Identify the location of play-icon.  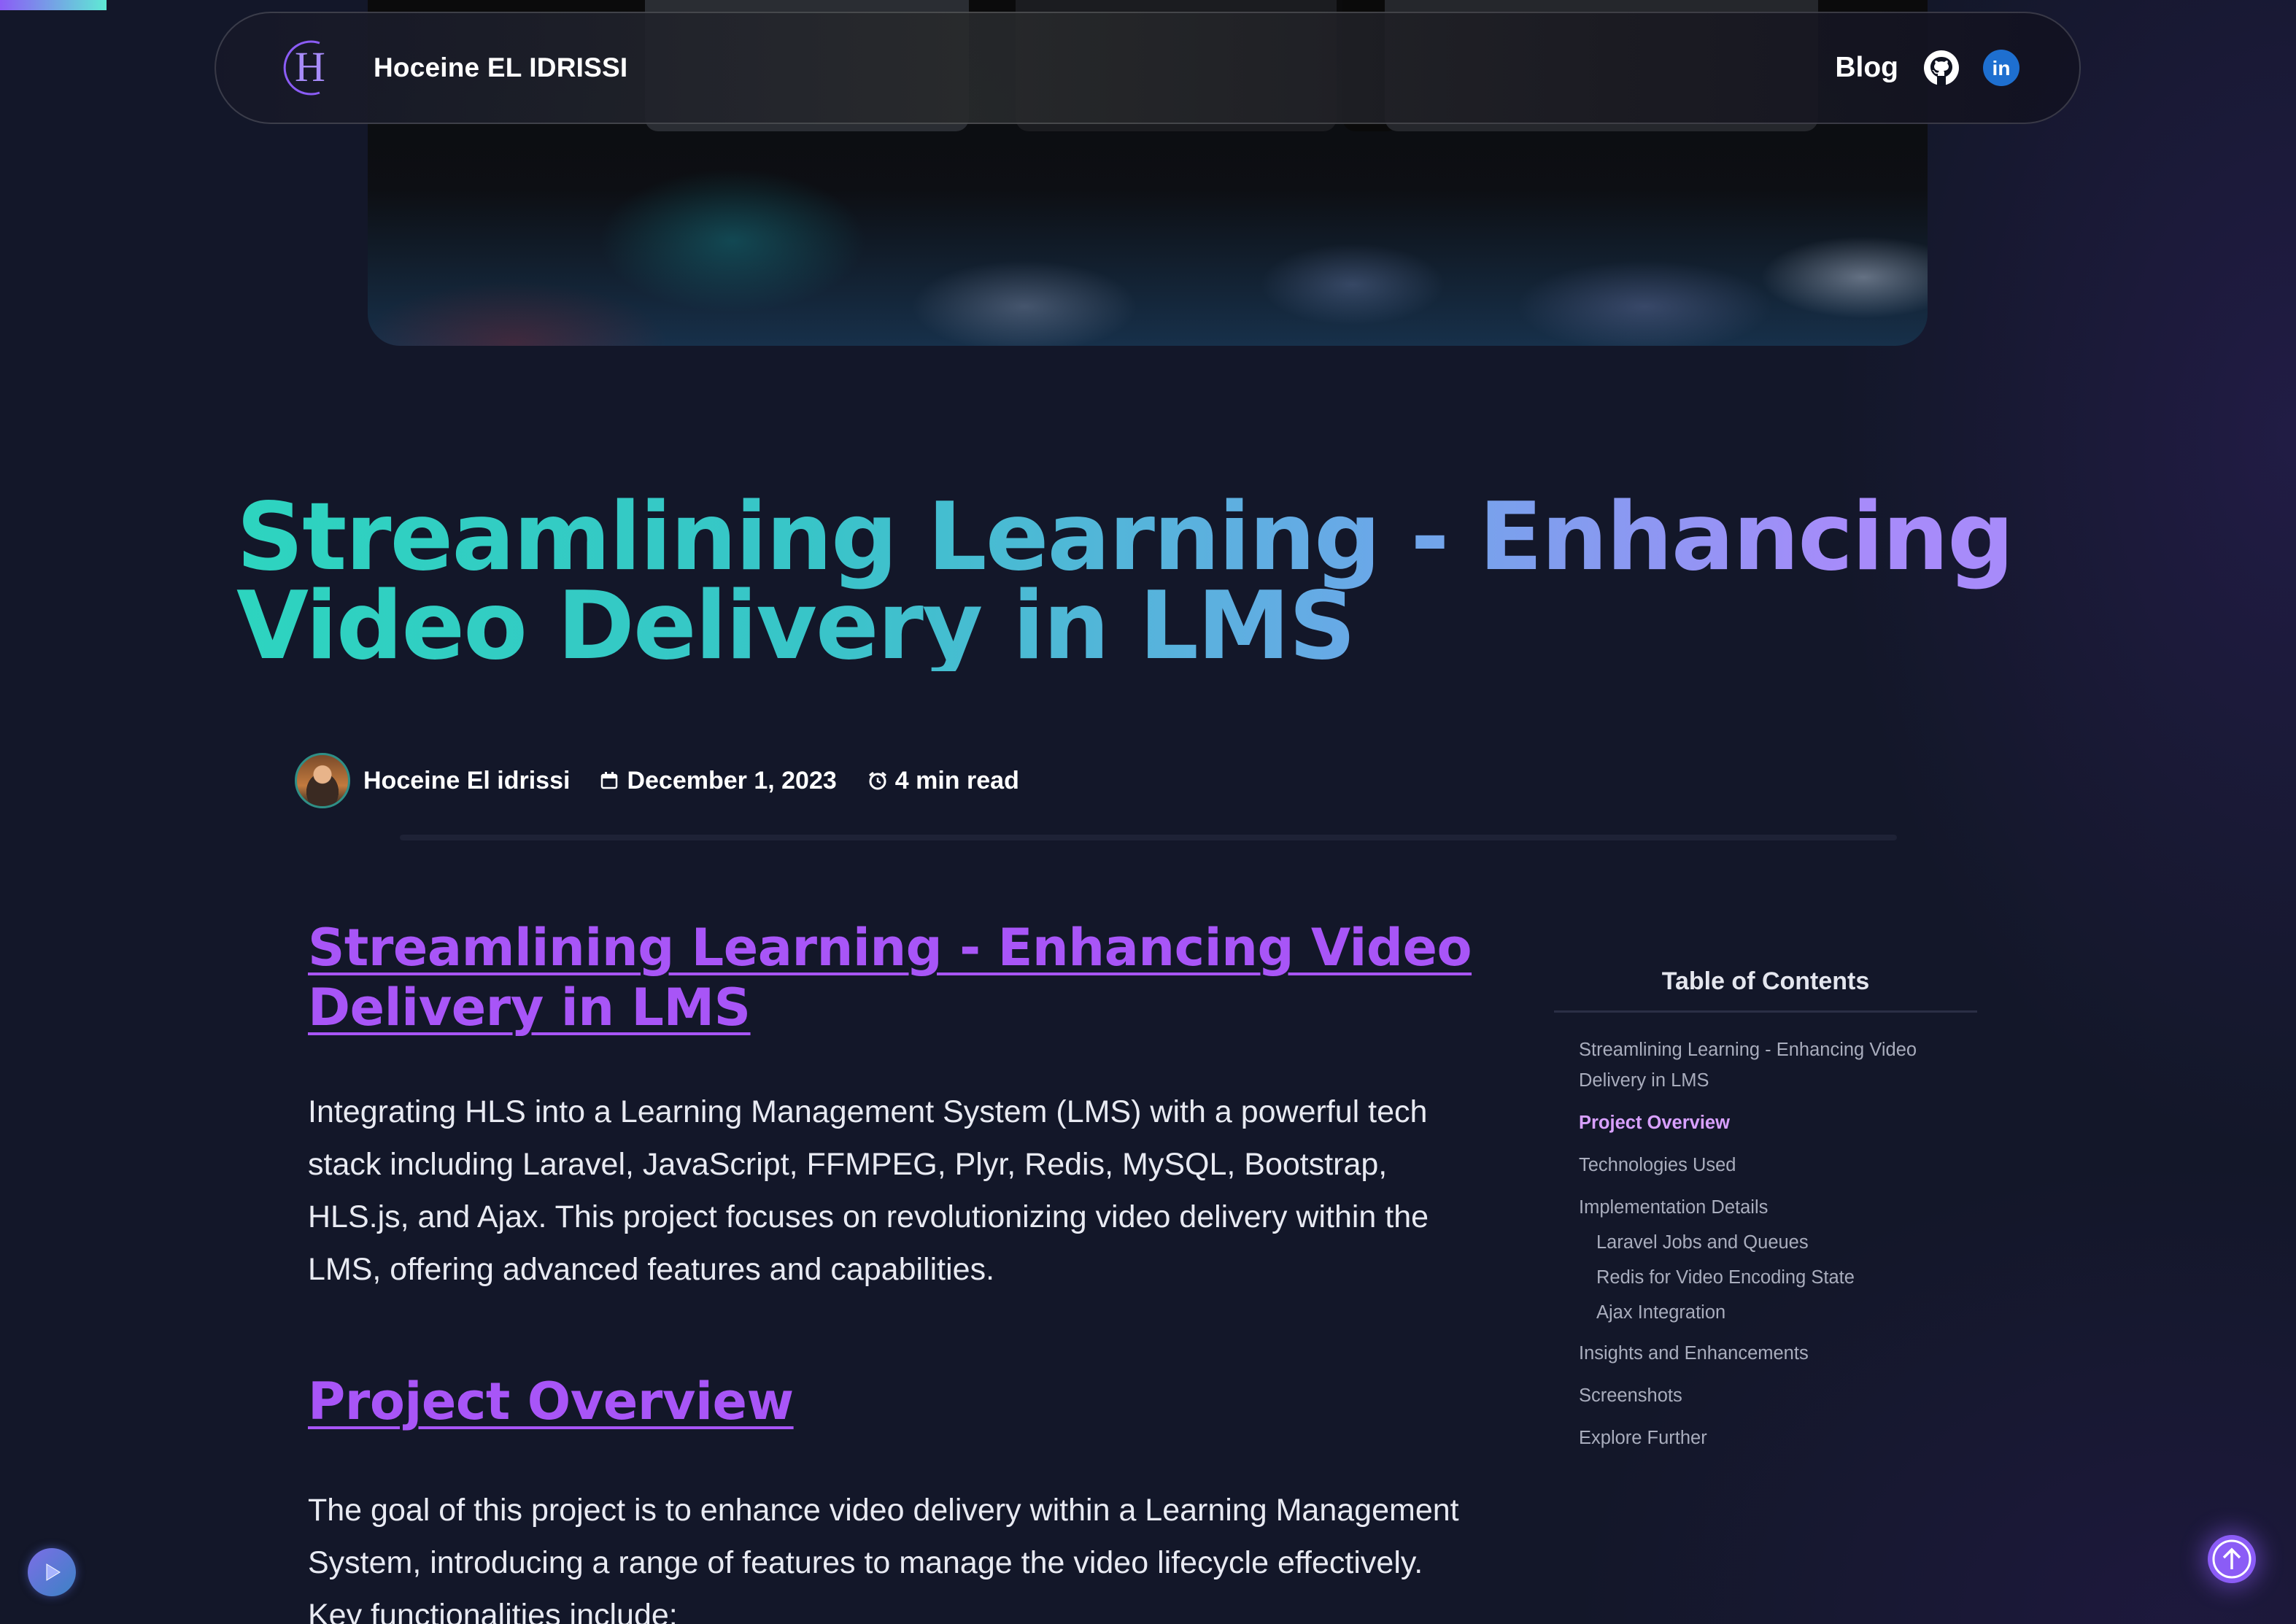
(54, 1572).